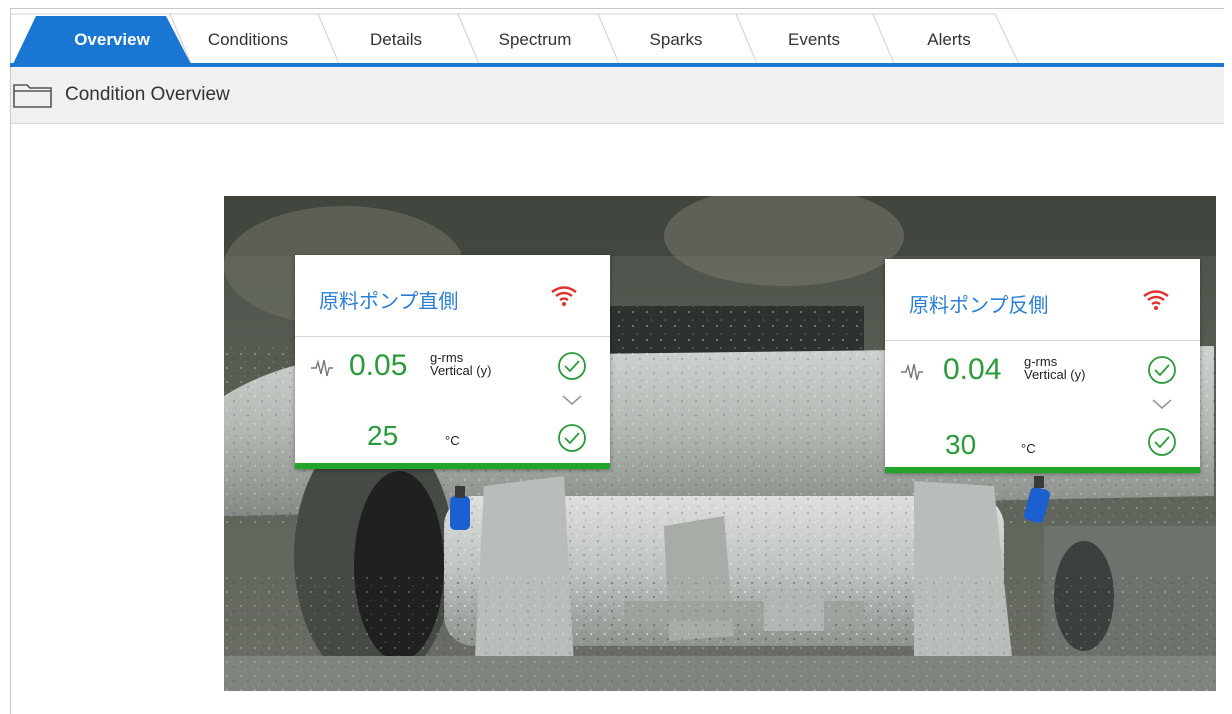  I want to click on tab-sparks: Sparks, so click(676, 40).